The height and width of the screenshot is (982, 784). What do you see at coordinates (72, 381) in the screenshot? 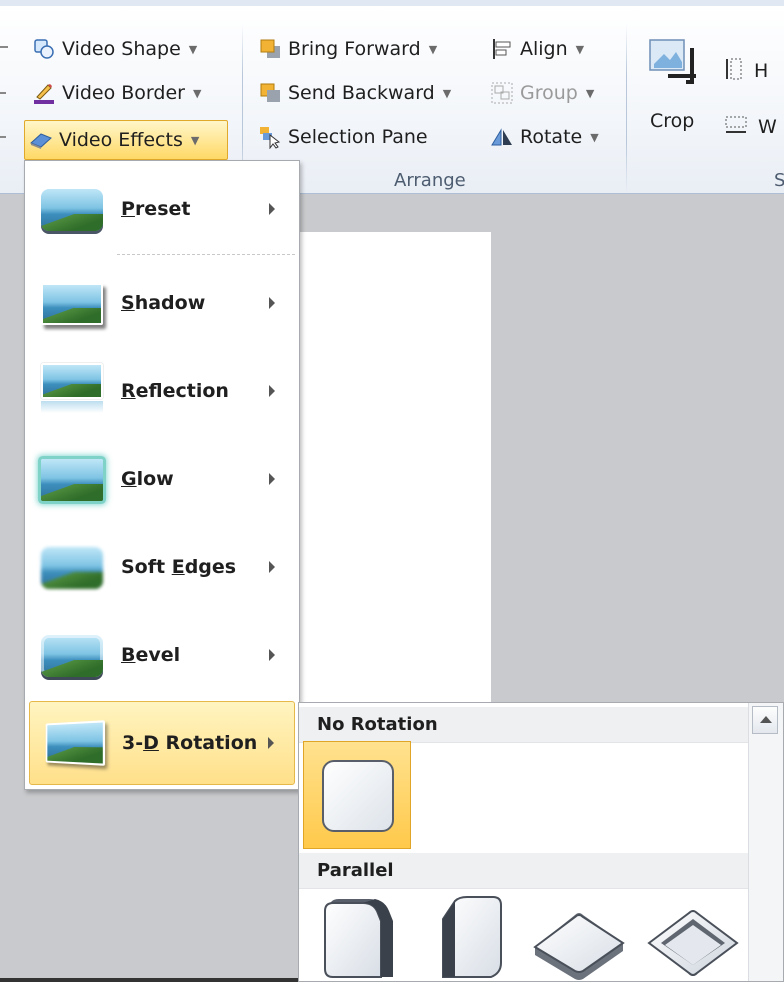
I see `reflection-icon` at bounding box center [72, 381].